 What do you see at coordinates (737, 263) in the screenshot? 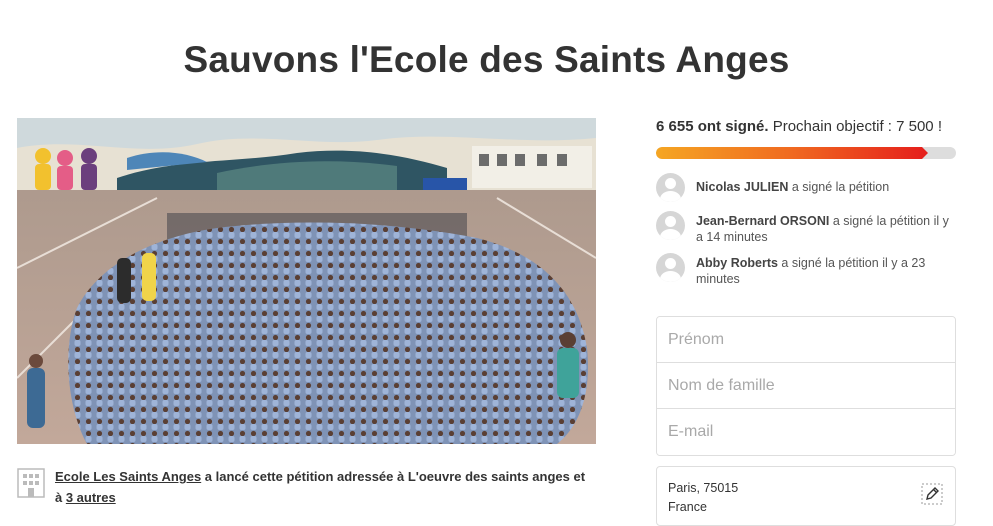
I see `recent-signer-name: Abby Roberts` at bounding box center [737, 263].